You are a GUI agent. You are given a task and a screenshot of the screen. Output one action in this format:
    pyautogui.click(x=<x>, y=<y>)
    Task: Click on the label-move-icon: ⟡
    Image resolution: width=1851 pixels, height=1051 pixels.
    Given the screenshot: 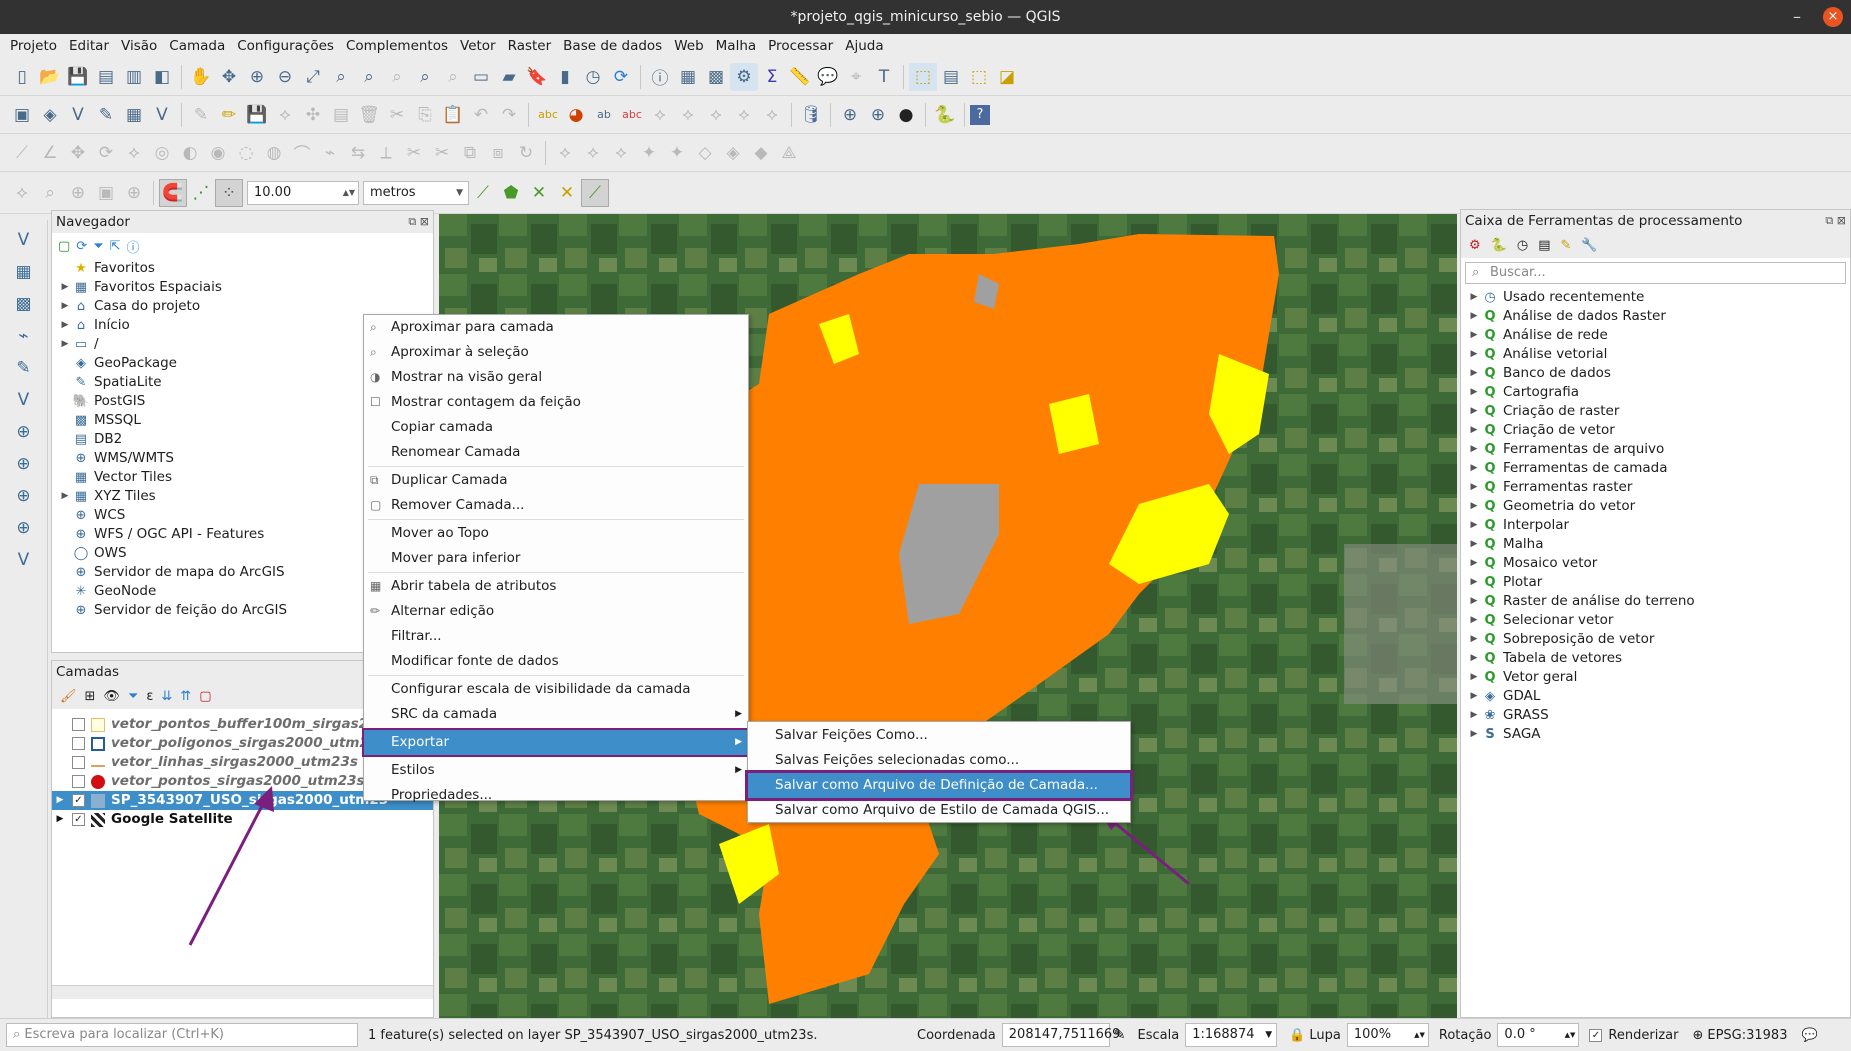 What is the action you would take?
    pyautogui.click(x=621, y=153)
    